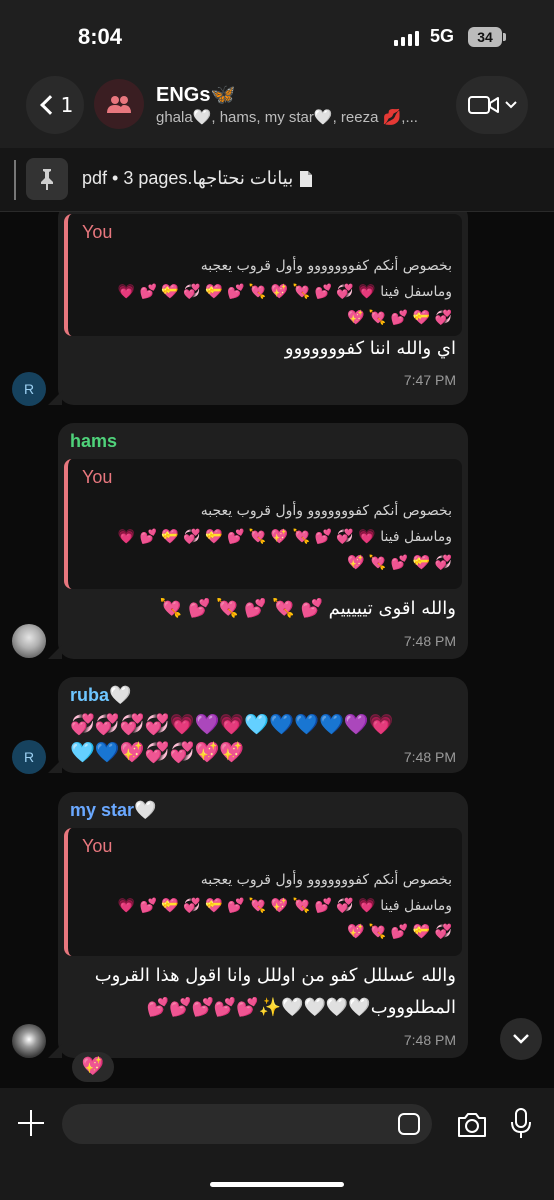  Describe the element at coordinates (472, 1125) in the screenshot. I see `camera-icon` at that location.